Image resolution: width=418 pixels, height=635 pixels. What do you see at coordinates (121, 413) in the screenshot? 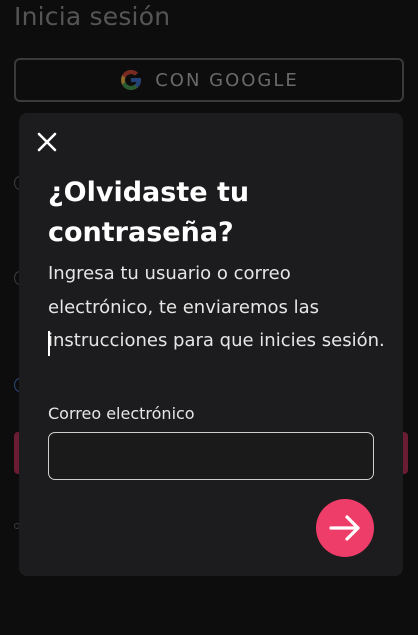
I see `email-field-label: Correo electrónico` at bounding box center [121, 413].